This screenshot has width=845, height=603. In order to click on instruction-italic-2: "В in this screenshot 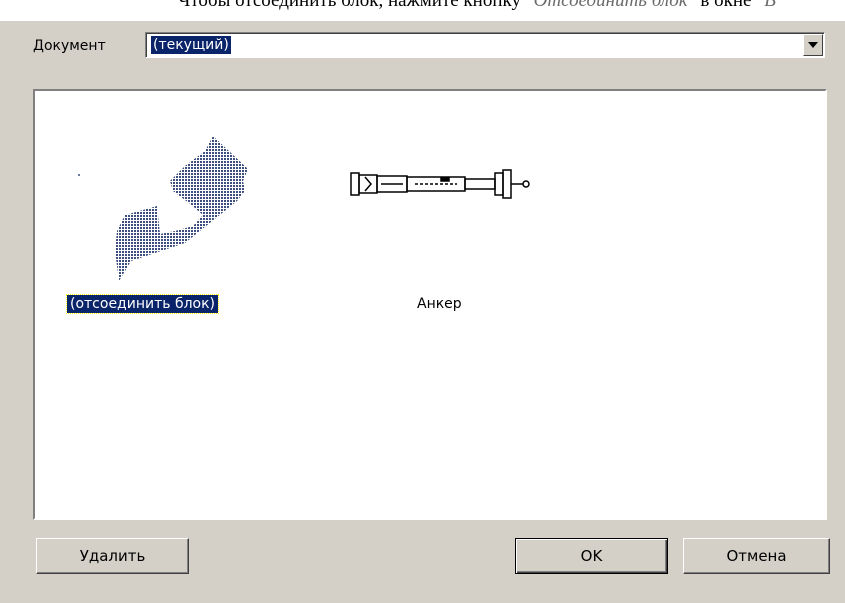, I will do `click(766, 5)`.